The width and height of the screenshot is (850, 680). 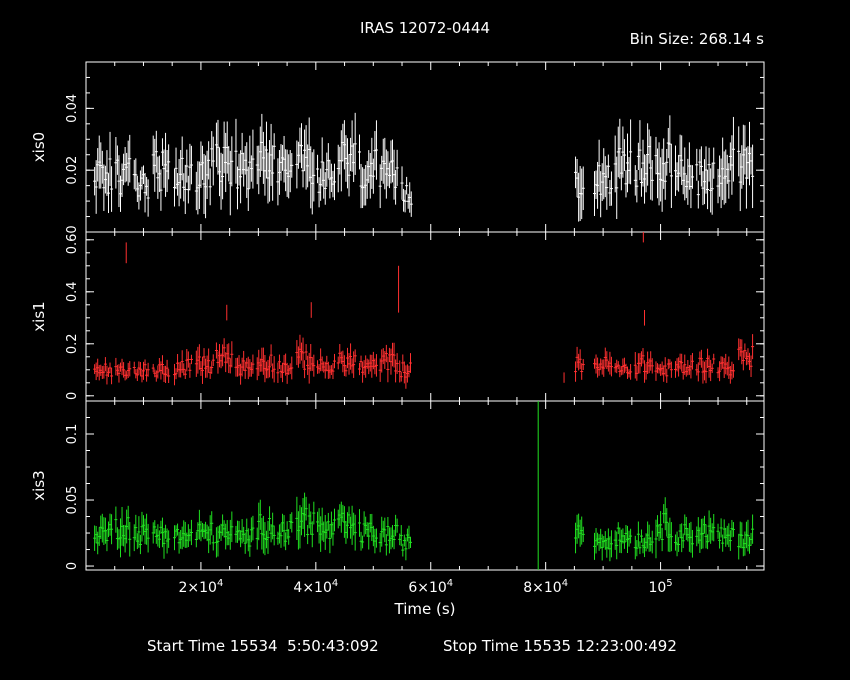 I want to click on y-tick-label: 0.02, so click(x=72, y=170).